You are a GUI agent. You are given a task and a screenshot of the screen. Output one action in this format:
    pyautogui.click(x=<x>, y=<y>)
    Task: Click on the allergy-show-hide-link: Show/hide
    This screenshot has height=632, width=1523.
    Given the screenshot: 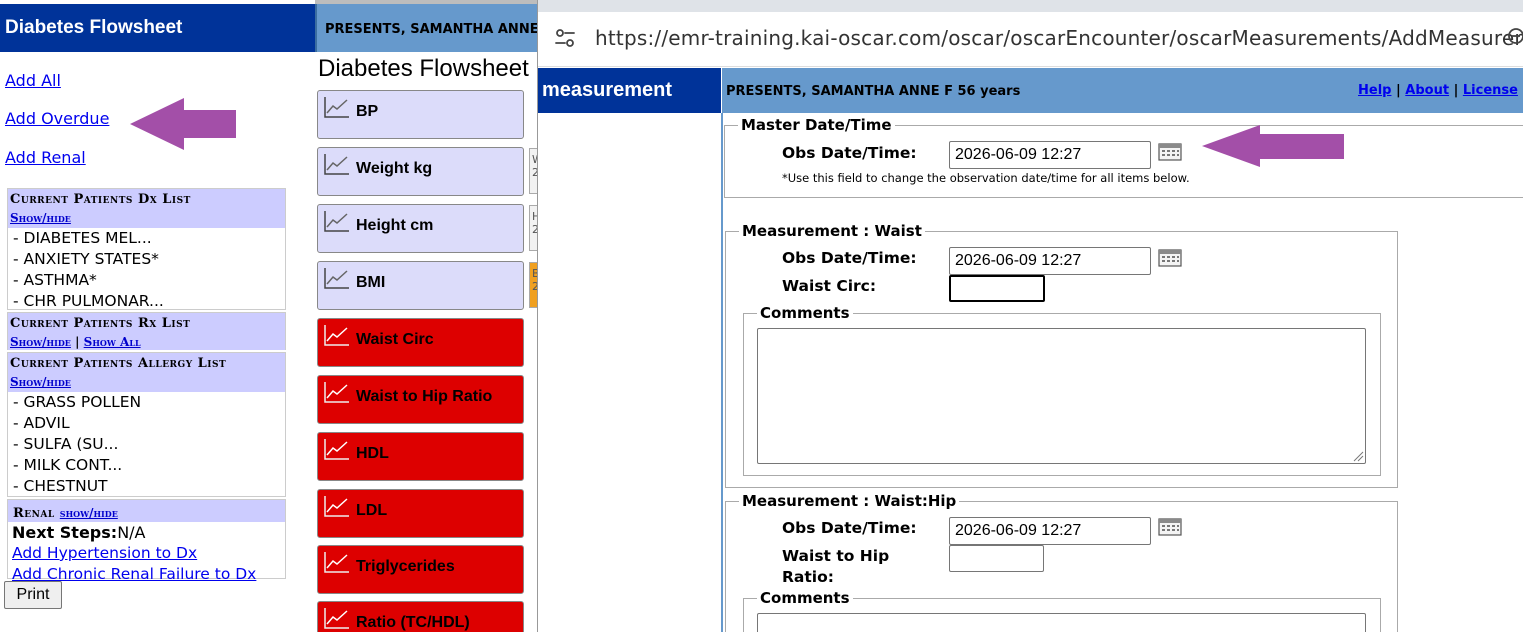 What is the action you would take?
    pyautogui.click(x=40, y=382)
    